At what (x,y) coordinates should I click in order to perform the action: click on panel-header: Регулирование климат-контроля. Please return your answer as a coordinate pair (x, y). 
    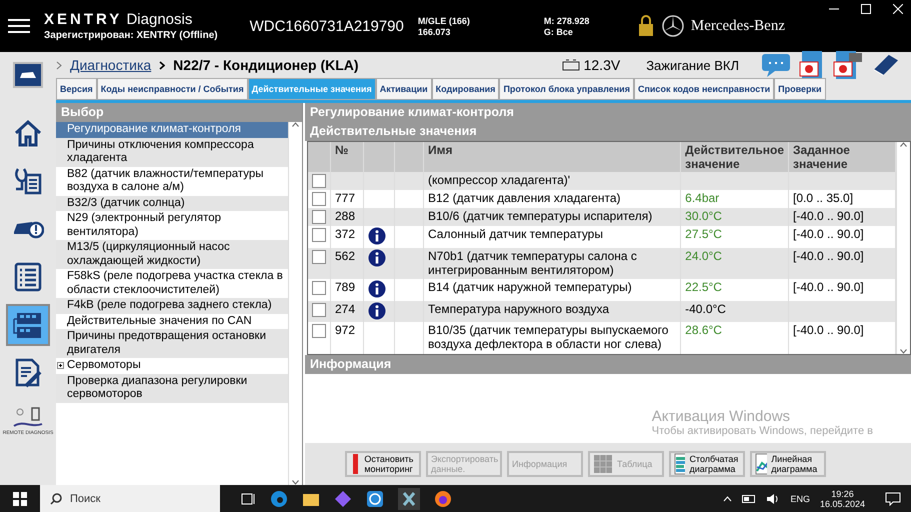
    Looking at the image, I should click on (608, 112).